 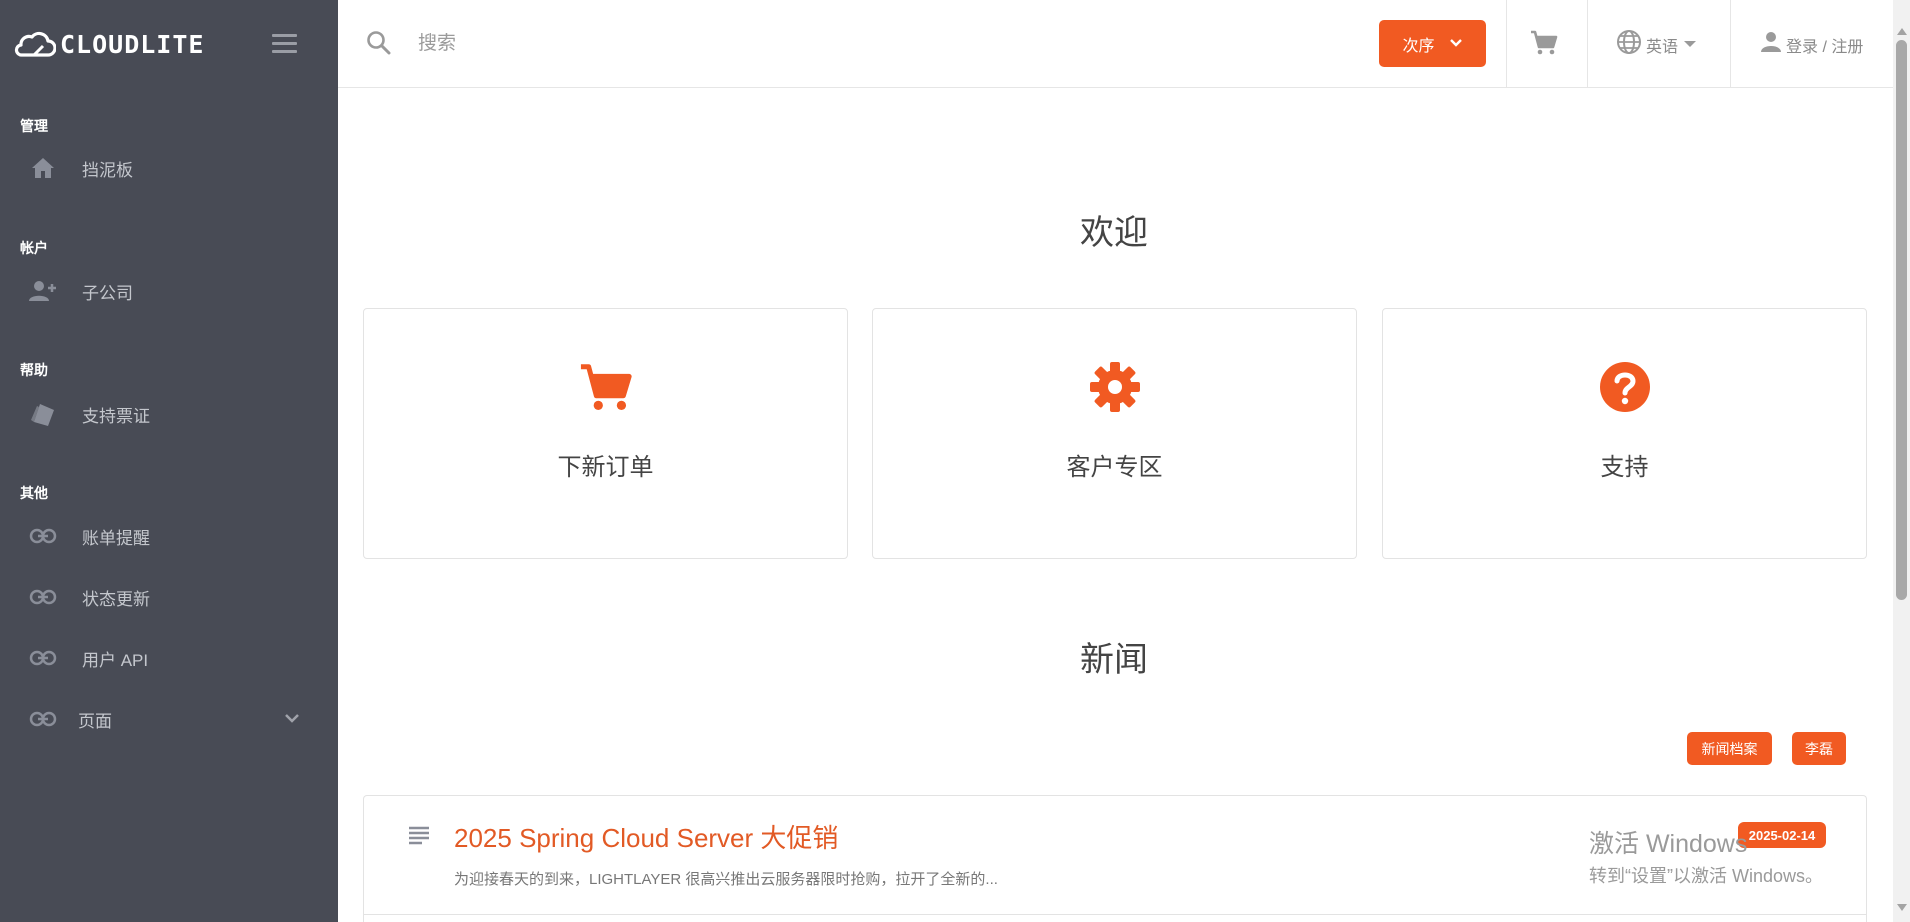 I want to click on cloud-logo-icon, so click(x=35, y=44).